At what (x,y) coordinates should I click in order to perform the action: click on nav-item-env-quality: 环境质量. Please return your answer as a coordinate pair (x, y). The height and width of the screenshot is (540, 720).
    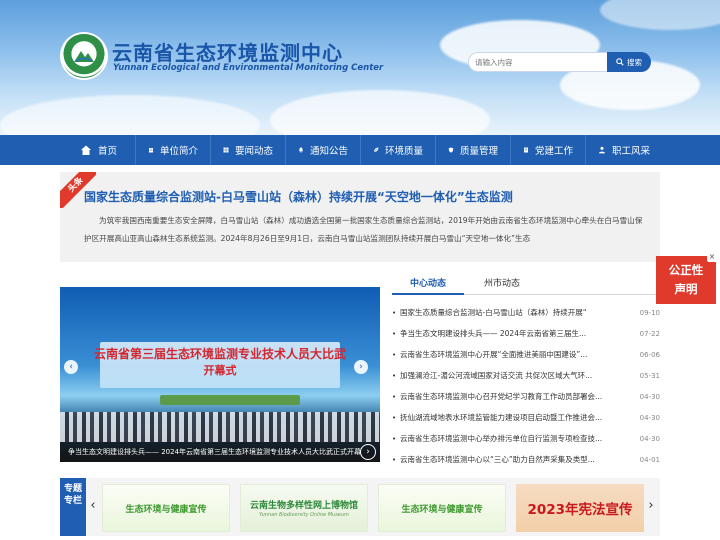
    Looking at the image, I should click on (398, 150).